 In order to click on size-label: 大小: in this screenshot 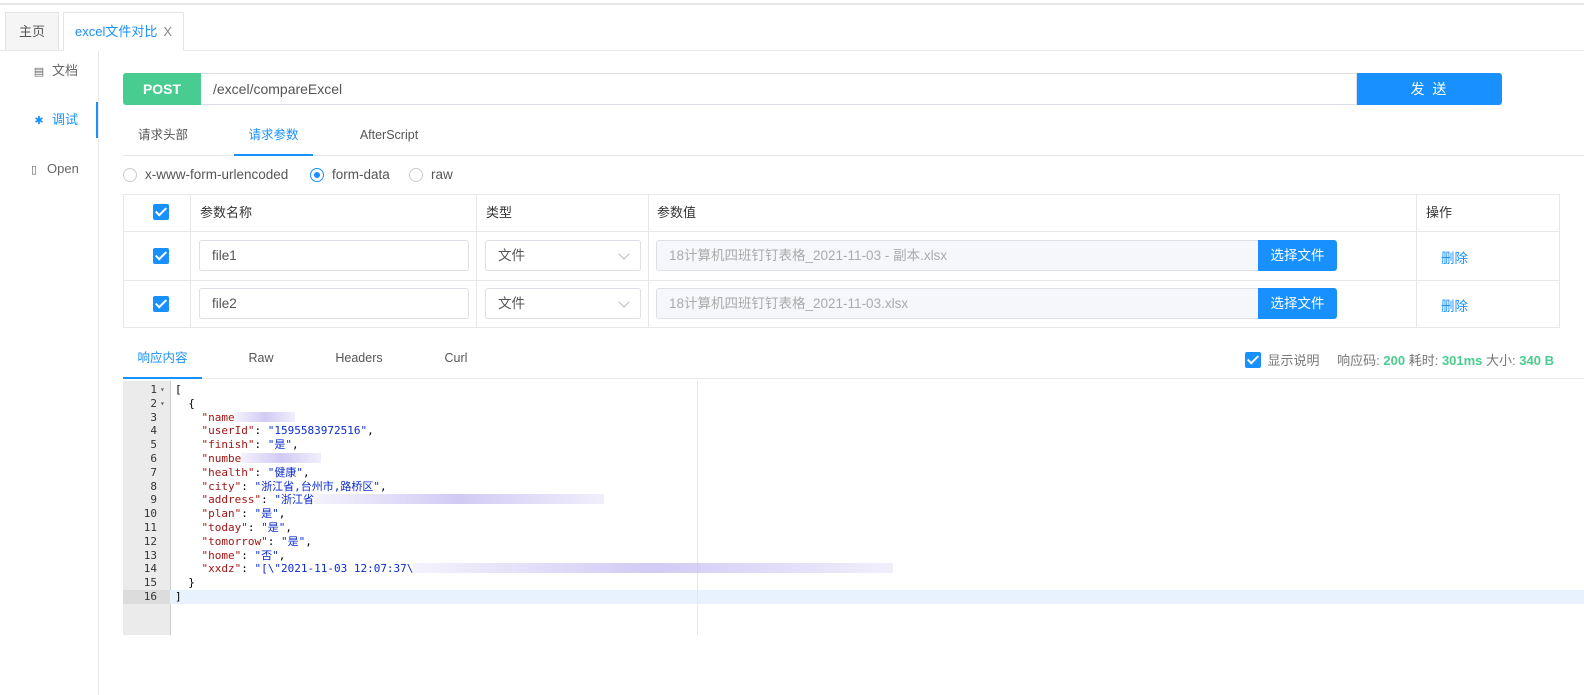, I will do `click(1501, 360)`.